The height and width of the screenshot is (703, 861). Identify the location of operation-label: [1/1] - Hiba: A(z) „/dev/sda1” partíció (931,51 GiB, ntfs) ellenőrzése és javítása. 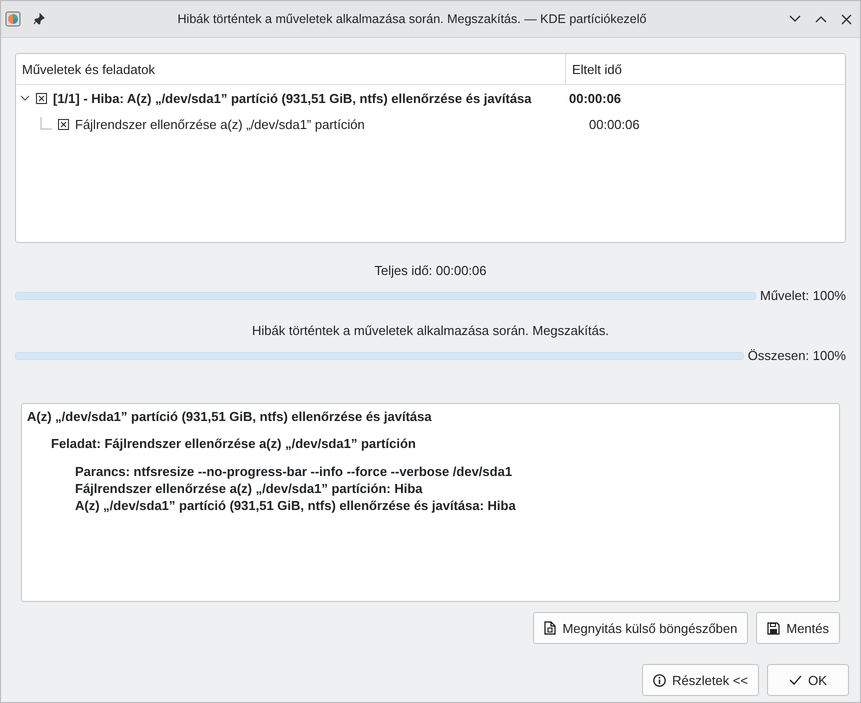
(292, 98).